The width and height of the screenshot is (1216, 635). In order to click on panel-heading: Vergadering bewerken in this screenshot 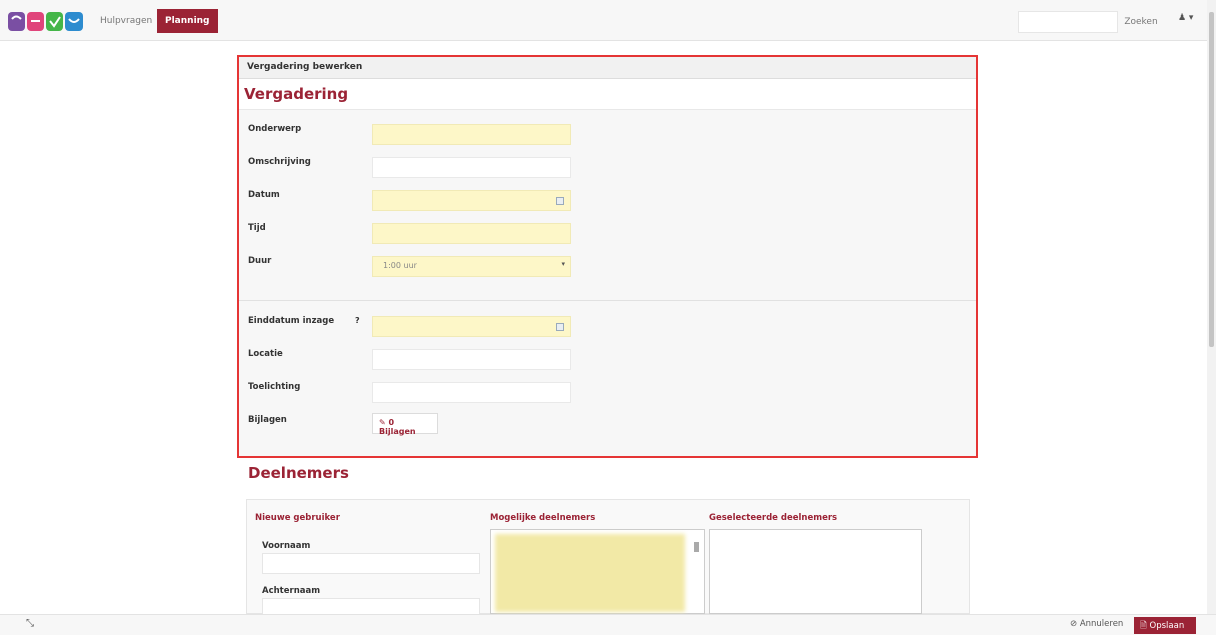, I will do `click(607, 68)`.